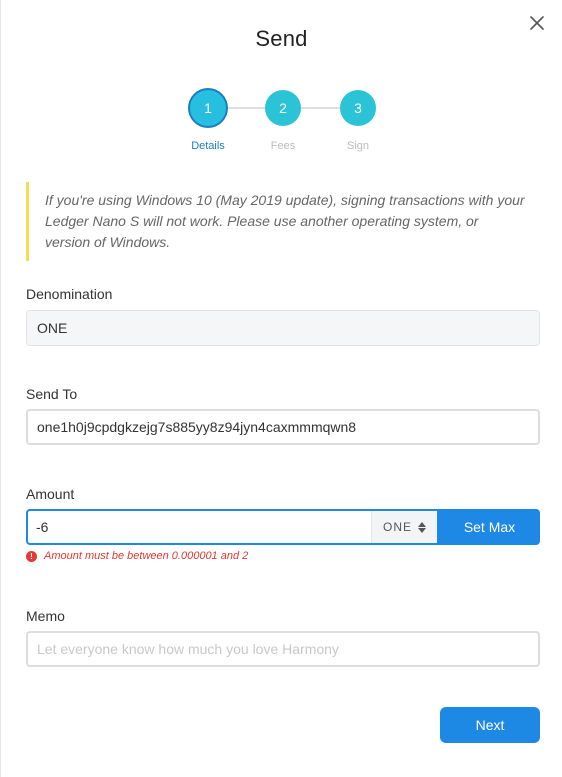 The image size is (562, 777). Describe the element at coordinates (489, 527) in the screenshot. I see `set-max-button: Set Max` at that location.